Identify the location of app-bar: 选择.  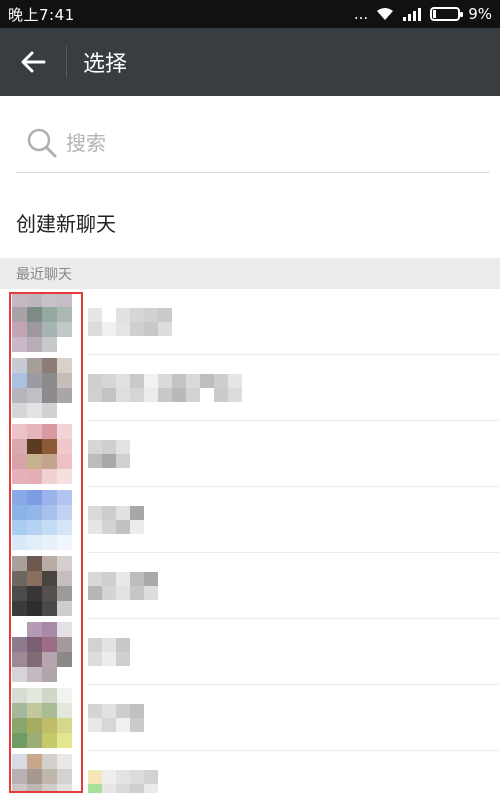
(250, 62).